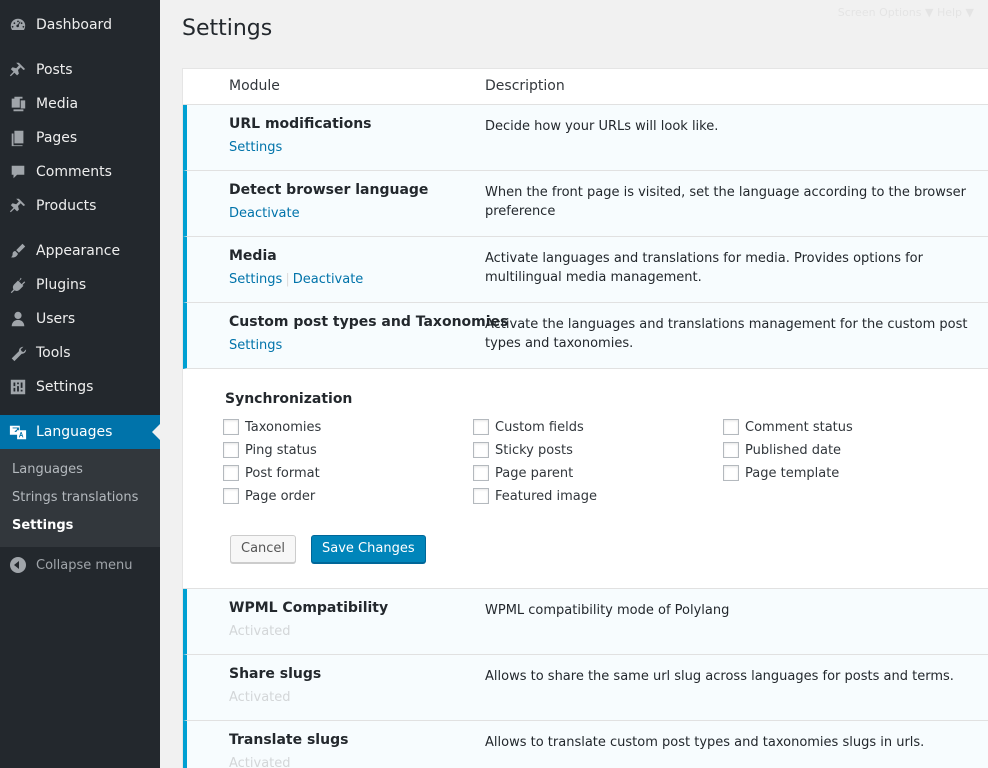 The image size is (988, 768). What do you see at coordinates (906, 12) in the screenshot?
I see `screen-meta-links: Screen Options ▼ Help ▼` at bounding box center [906, 12].